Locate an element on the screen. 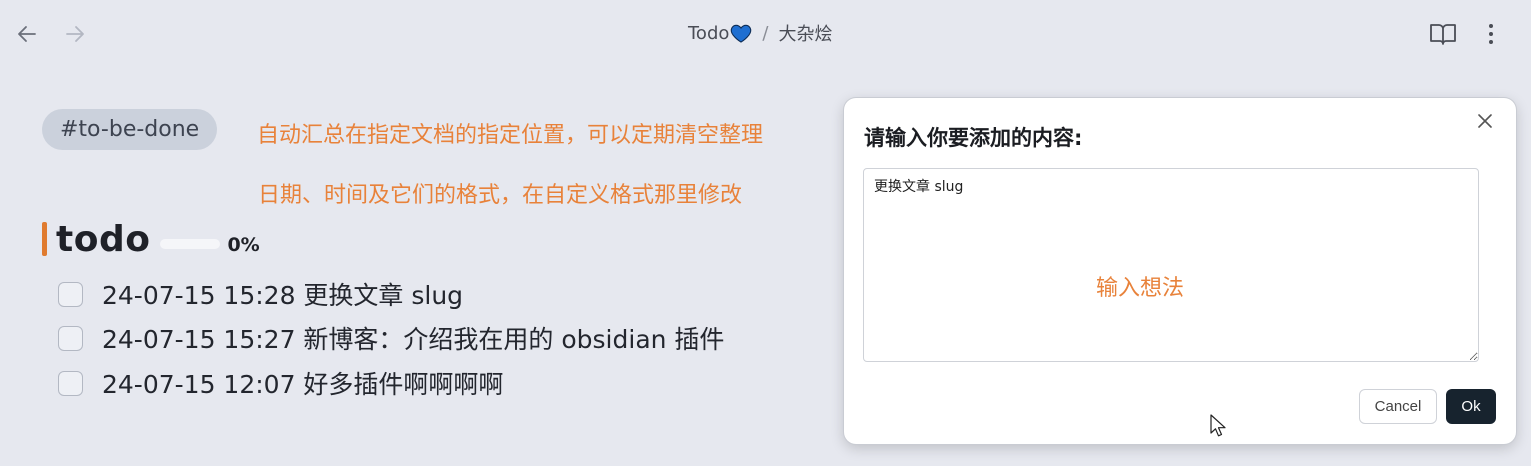 The width and height of the screenshot is (1531, 466). book-open-icon is located at coordinates (1443, 34).